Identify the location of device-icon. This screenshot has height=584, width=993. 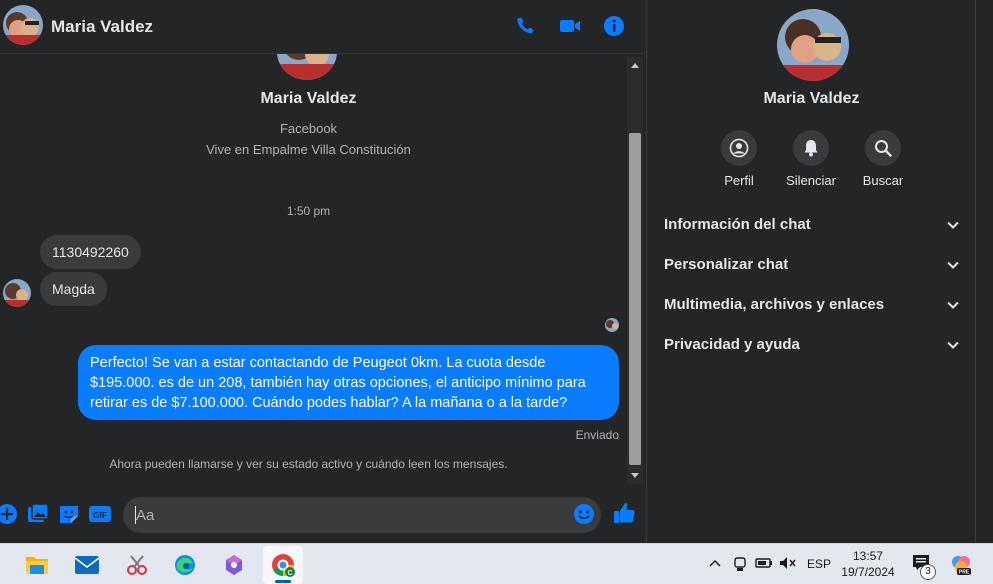
(740, 565).